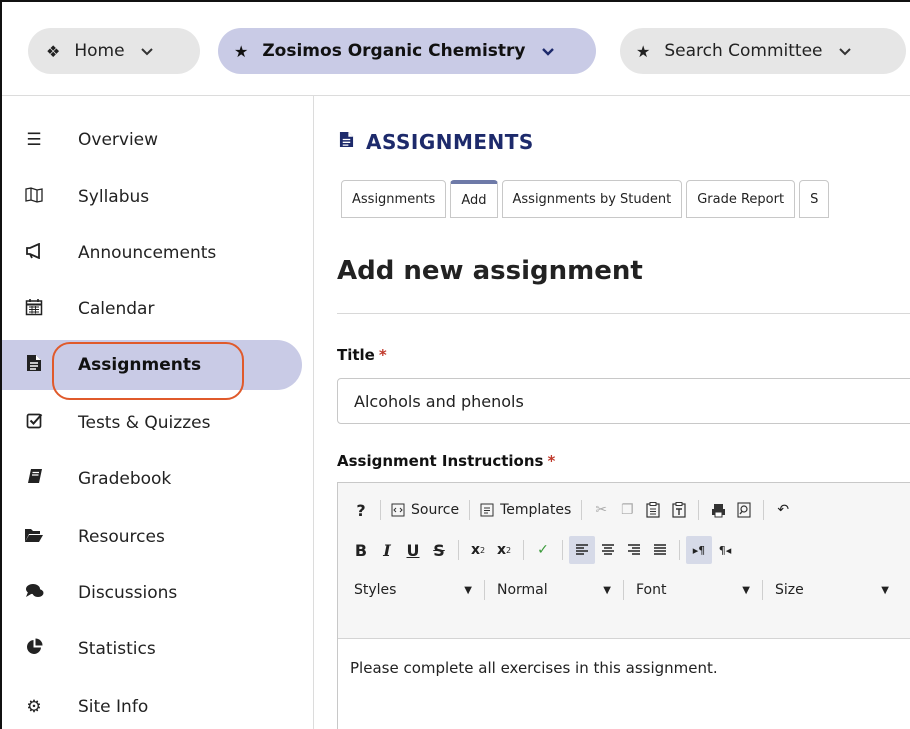 The width and height of the screenshot is (910, 729). I want to click on sidebar-item-label: Resources, so click(121, 537).